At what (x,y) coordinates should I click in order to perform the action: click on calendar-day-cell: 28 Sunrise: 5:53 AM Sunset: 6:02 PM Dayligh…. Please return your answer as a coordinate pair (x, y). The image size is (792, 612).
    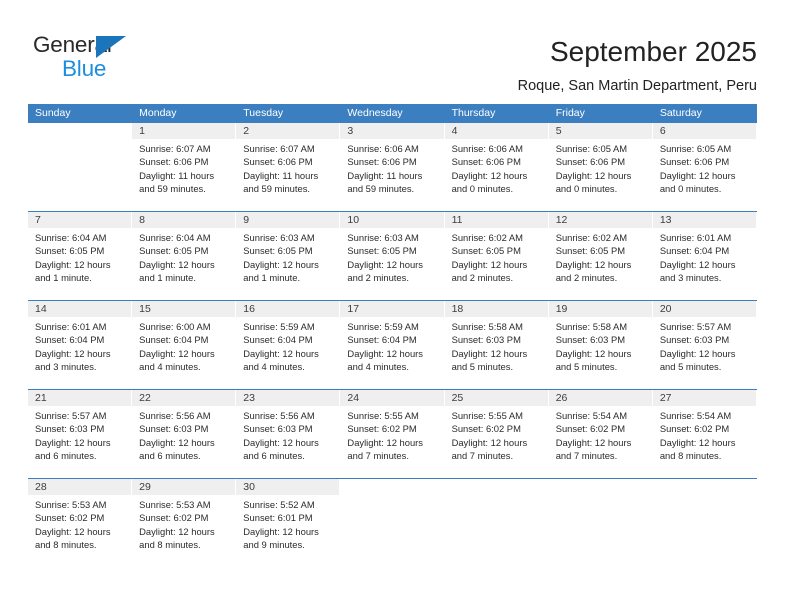
    Looking at the image, I should click on (80, 523).